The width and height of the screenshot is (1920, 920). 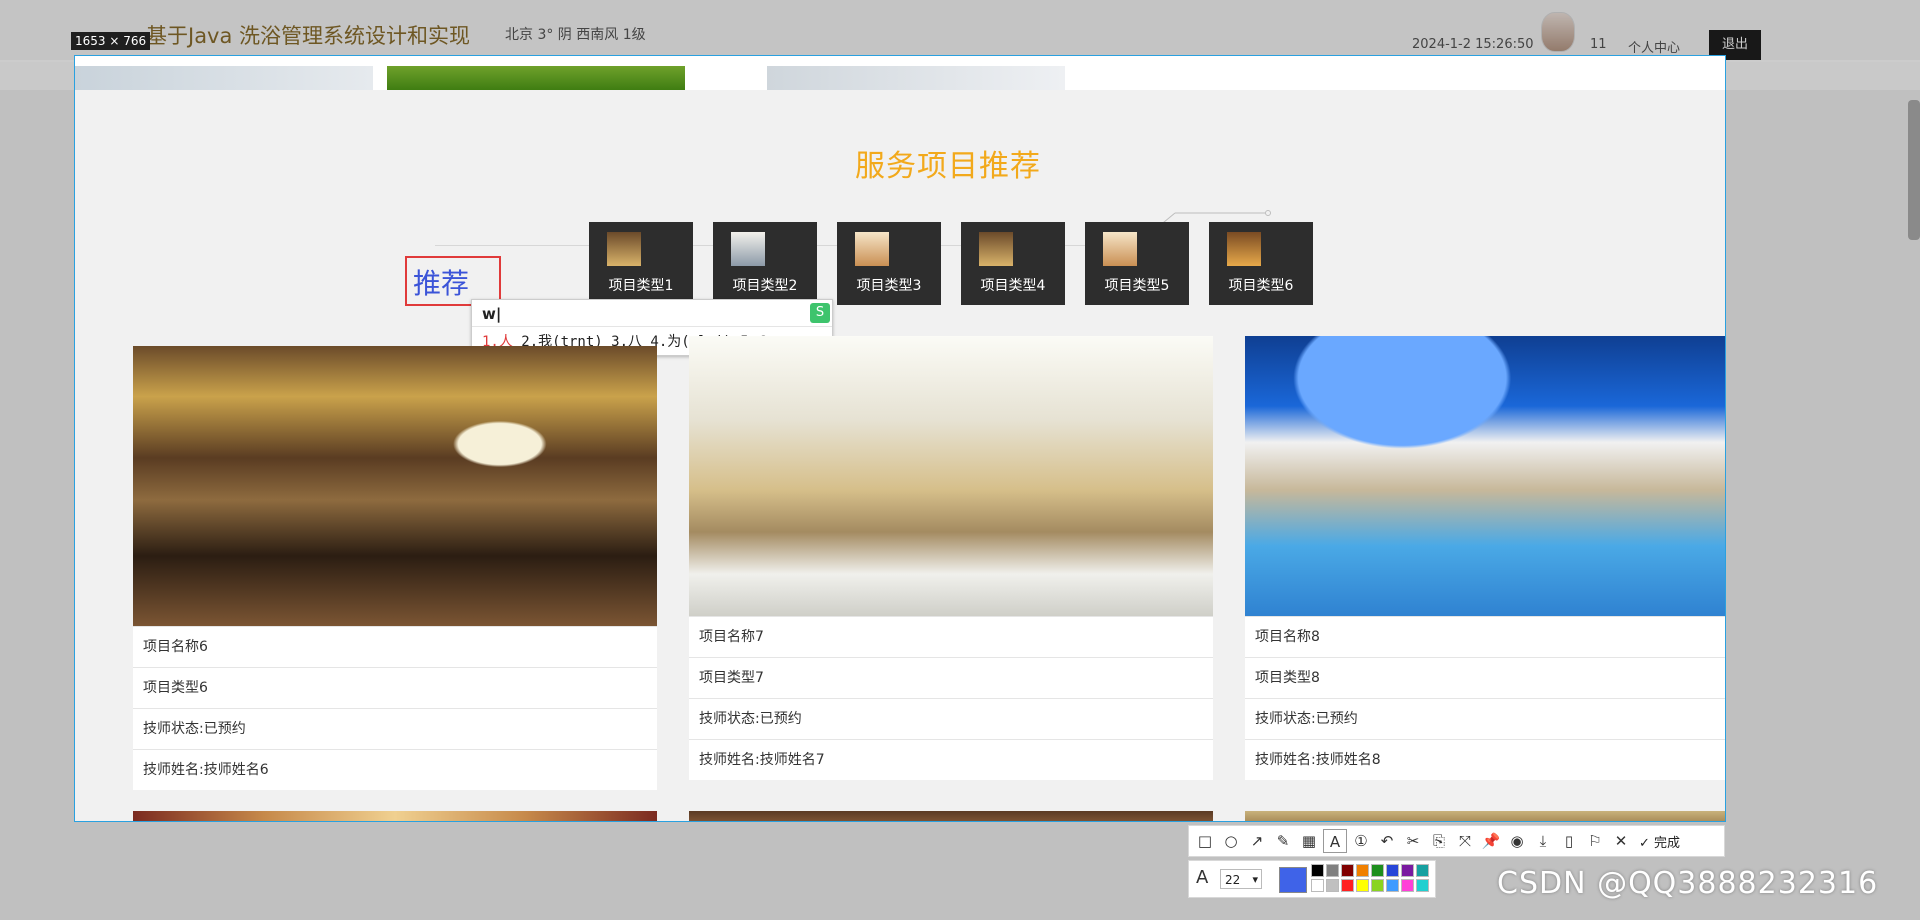 I want to click on page-scrollbar, so click(x=1914, y=170).